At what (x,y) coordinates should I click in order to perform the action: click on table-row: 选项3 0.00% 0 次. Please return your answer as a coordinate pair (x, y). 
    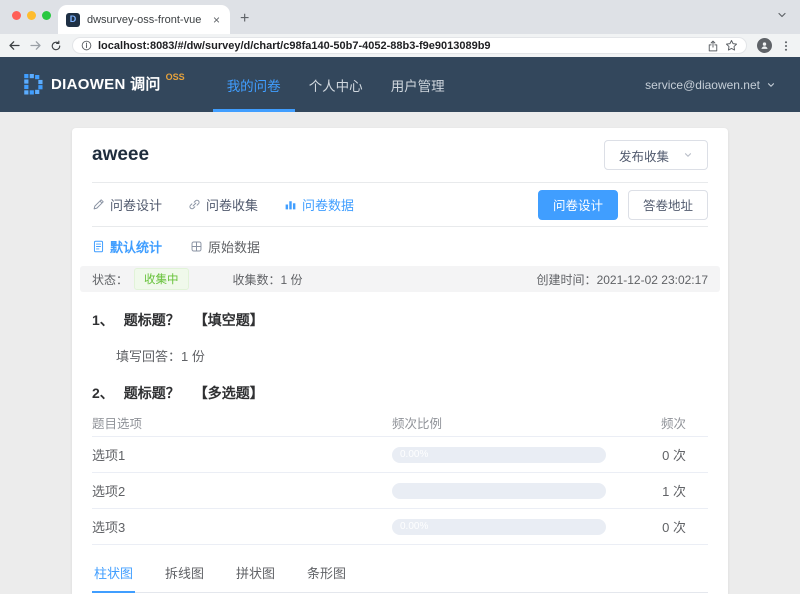
    Looking at the image, I should click on (400, 527).